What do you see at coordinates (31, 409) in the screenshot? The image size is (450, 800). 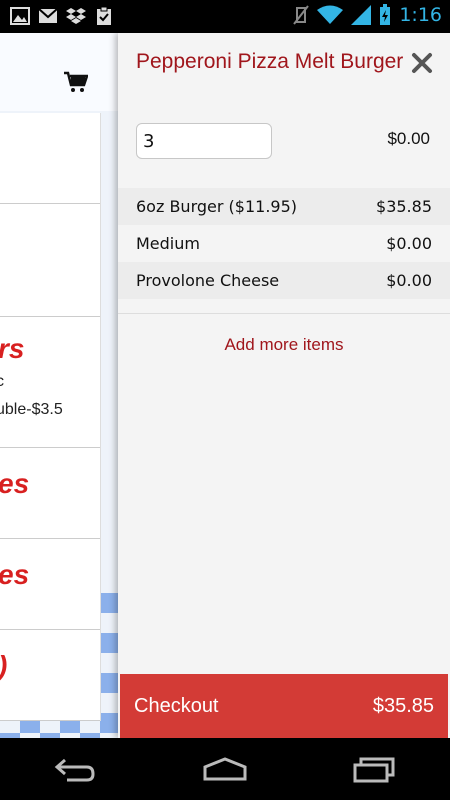 I see `list-item-text: uble-$3.5` at bounding box center [31, 409].